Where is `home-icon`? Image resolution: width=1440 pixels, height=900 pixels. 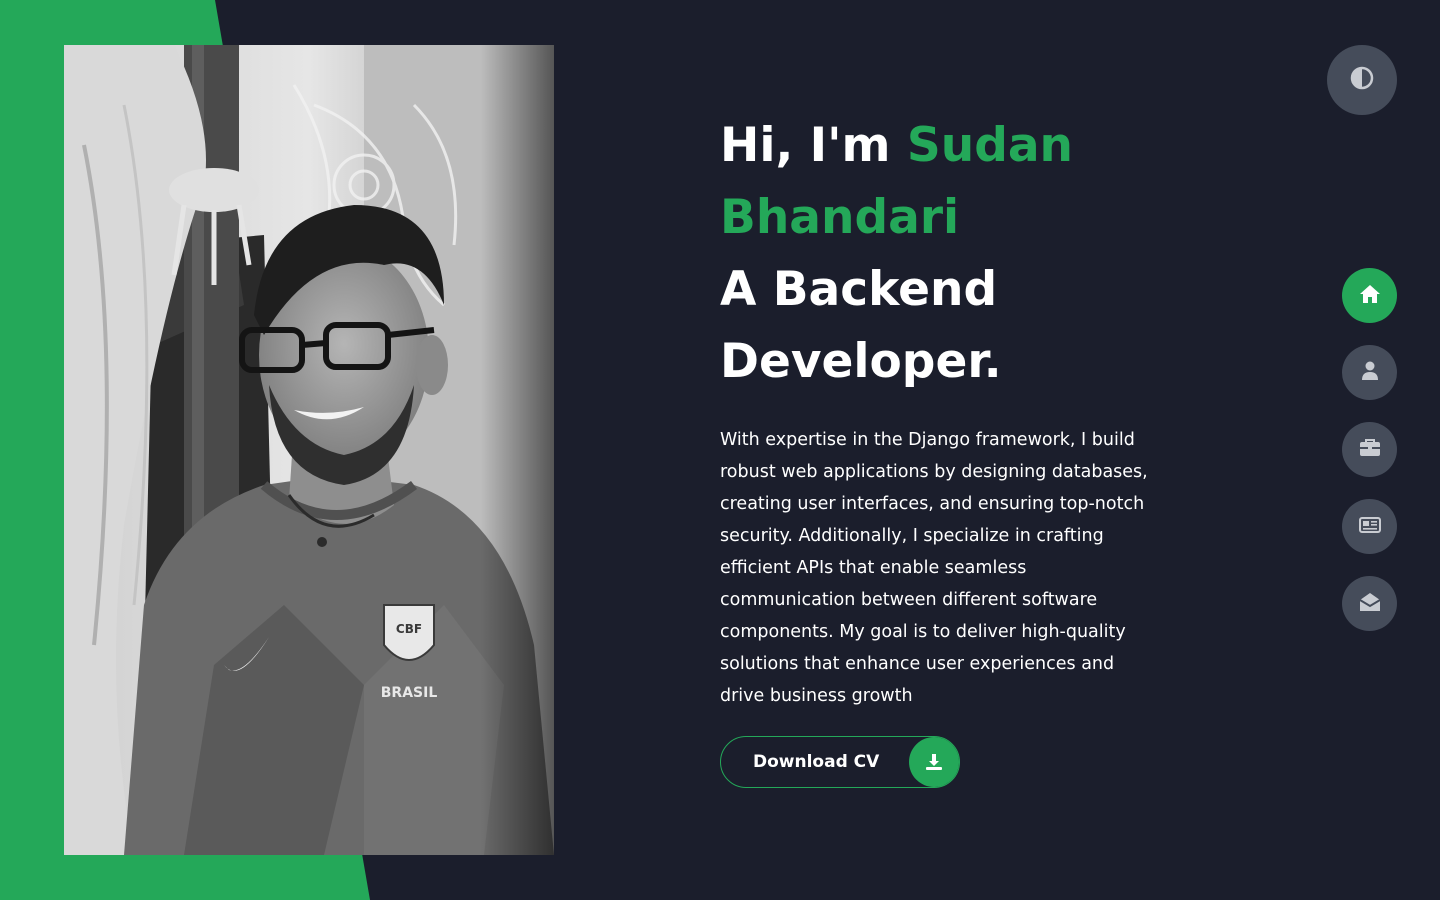 home-icon is located at coordinates (1370, 296).